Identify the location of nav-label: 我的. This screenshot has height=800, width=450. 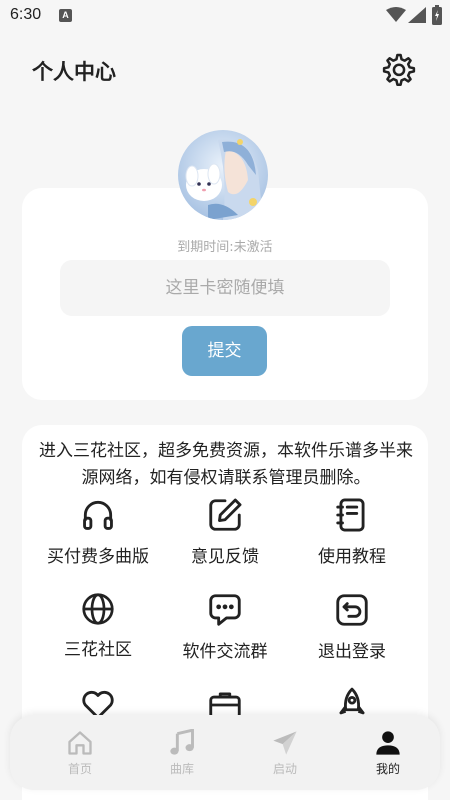
(387, 769).